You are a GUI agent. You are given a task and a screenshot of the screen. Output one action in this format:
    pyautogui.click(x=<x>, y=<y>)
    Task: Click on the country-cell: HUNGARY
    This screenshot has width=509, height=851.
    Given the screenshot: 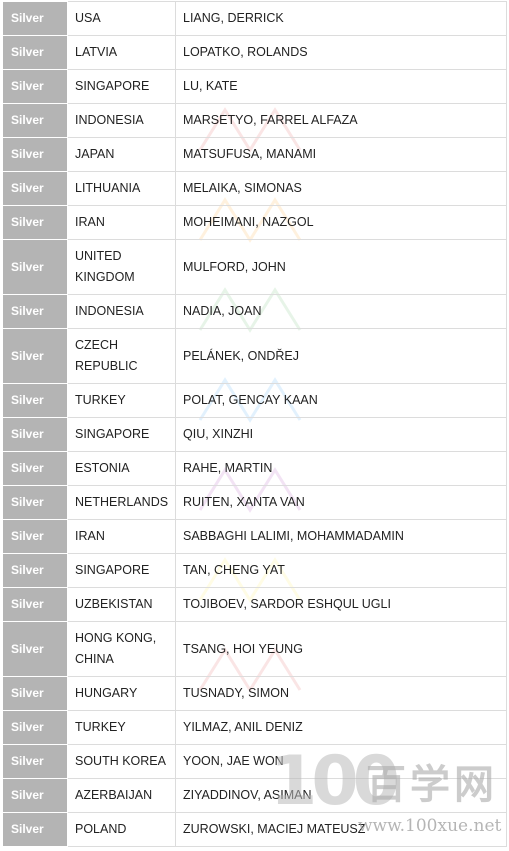 What is the action you would take?
    pyautogui.click(x=121, y=693)
    